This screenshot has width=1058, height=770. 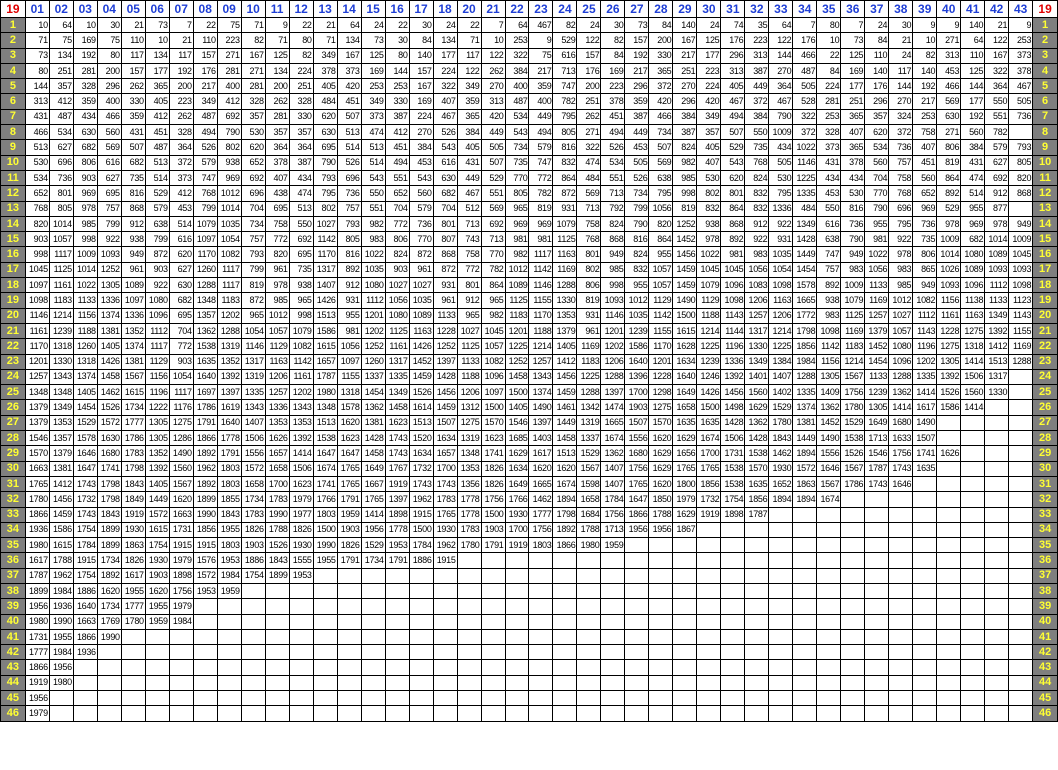 What do you see at coordinates (61, 683) in the screenshot?
I see `value-cell: 1980` at bounding box center [61, 683].